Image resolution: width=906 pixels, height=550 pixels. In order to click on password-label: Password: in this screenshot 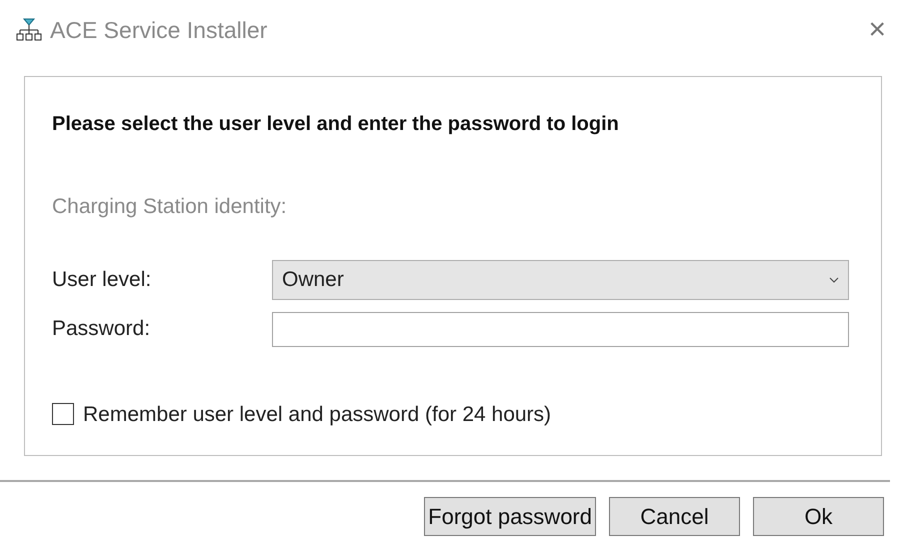, I will do `click(102, 329)`.